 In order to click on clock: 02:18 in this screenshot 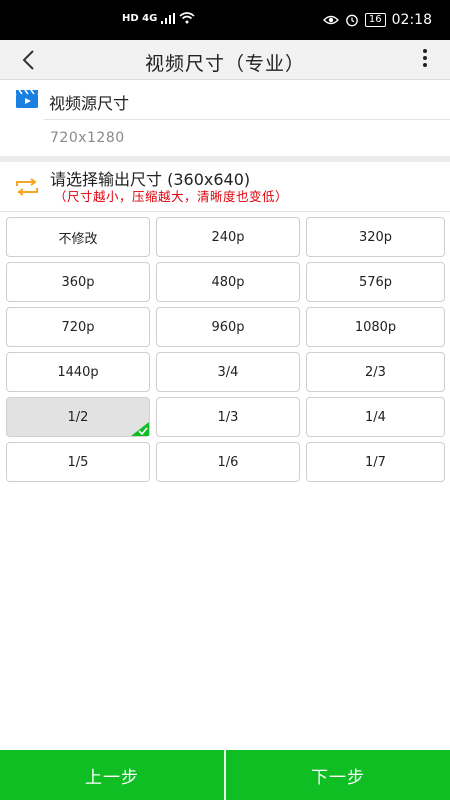, I will do `click(411, 20)`.